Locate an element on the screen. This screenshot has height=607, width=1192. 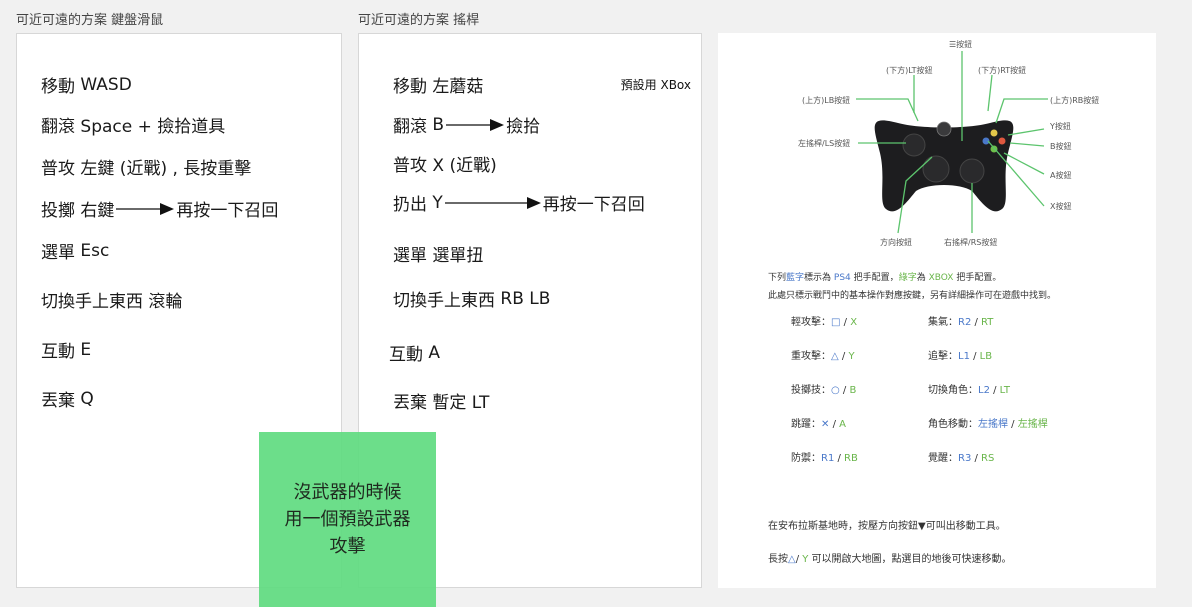
row-key: B is located at coordinates (438, 124).